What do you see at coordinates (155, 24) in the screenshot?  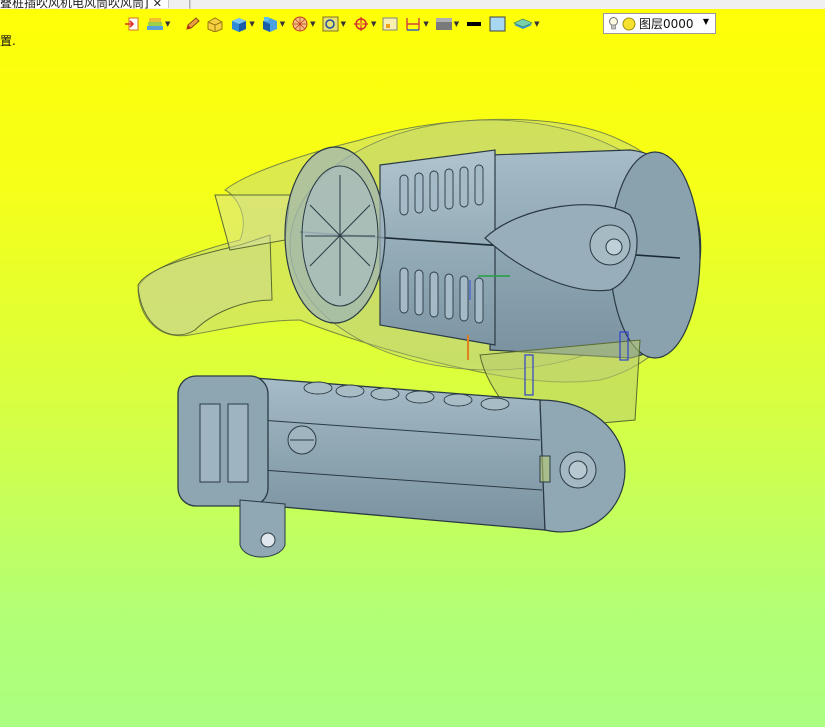 I see `layers-stack-icon` at bounding box center [155, 24].